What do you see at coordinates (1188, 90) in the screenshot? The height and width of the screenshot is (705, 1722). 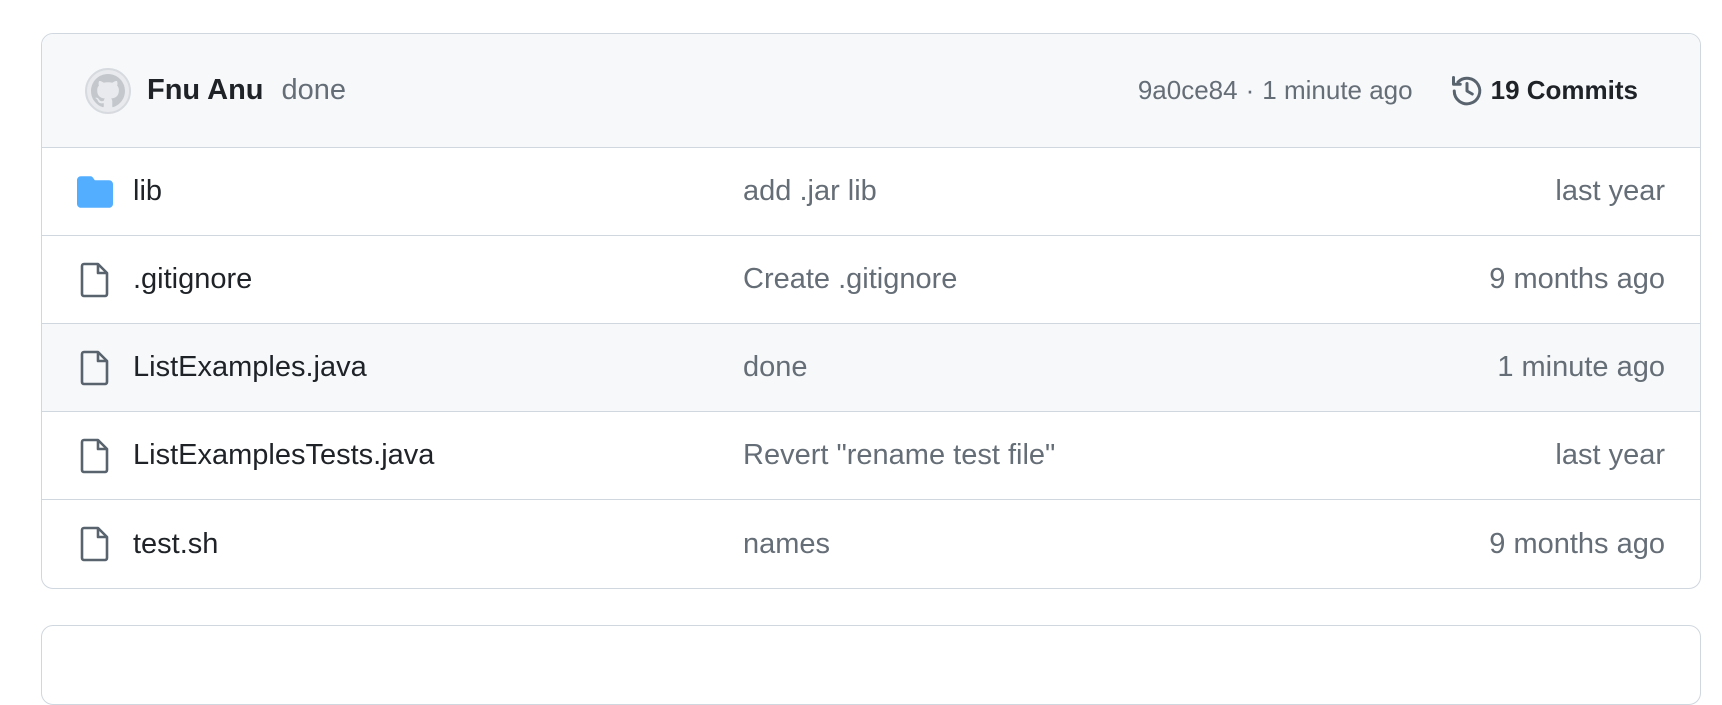 I see `commit-sha: 9a0ce84` at bounding box center [1188, 90].